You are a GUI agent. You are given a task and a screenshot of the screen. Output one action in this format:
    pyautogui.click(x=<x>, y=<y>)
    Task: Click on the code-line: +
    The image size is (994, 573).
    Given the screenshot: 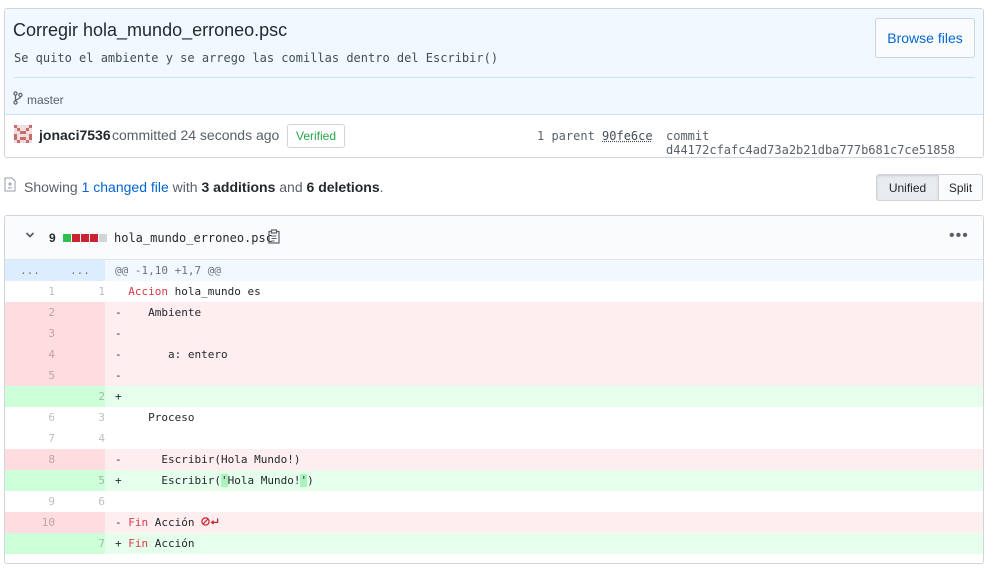 What is the action you would take?
    pyautogui.click(x=544, y=396)
    